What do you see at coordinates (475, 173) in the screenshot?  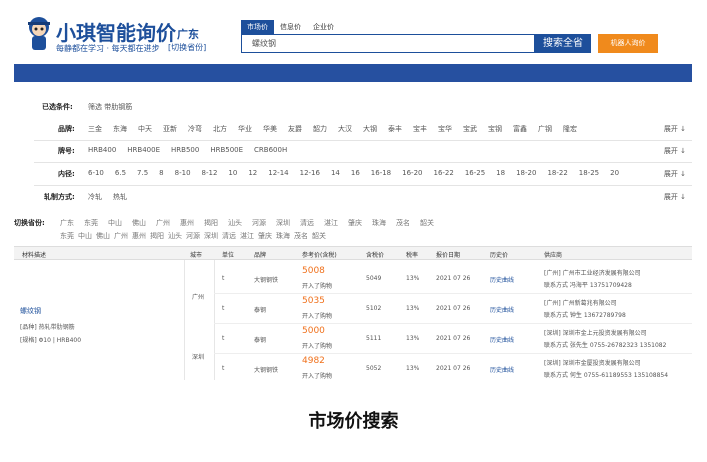 I see `spec-option: 16-25` at bounding box center [475, 173].